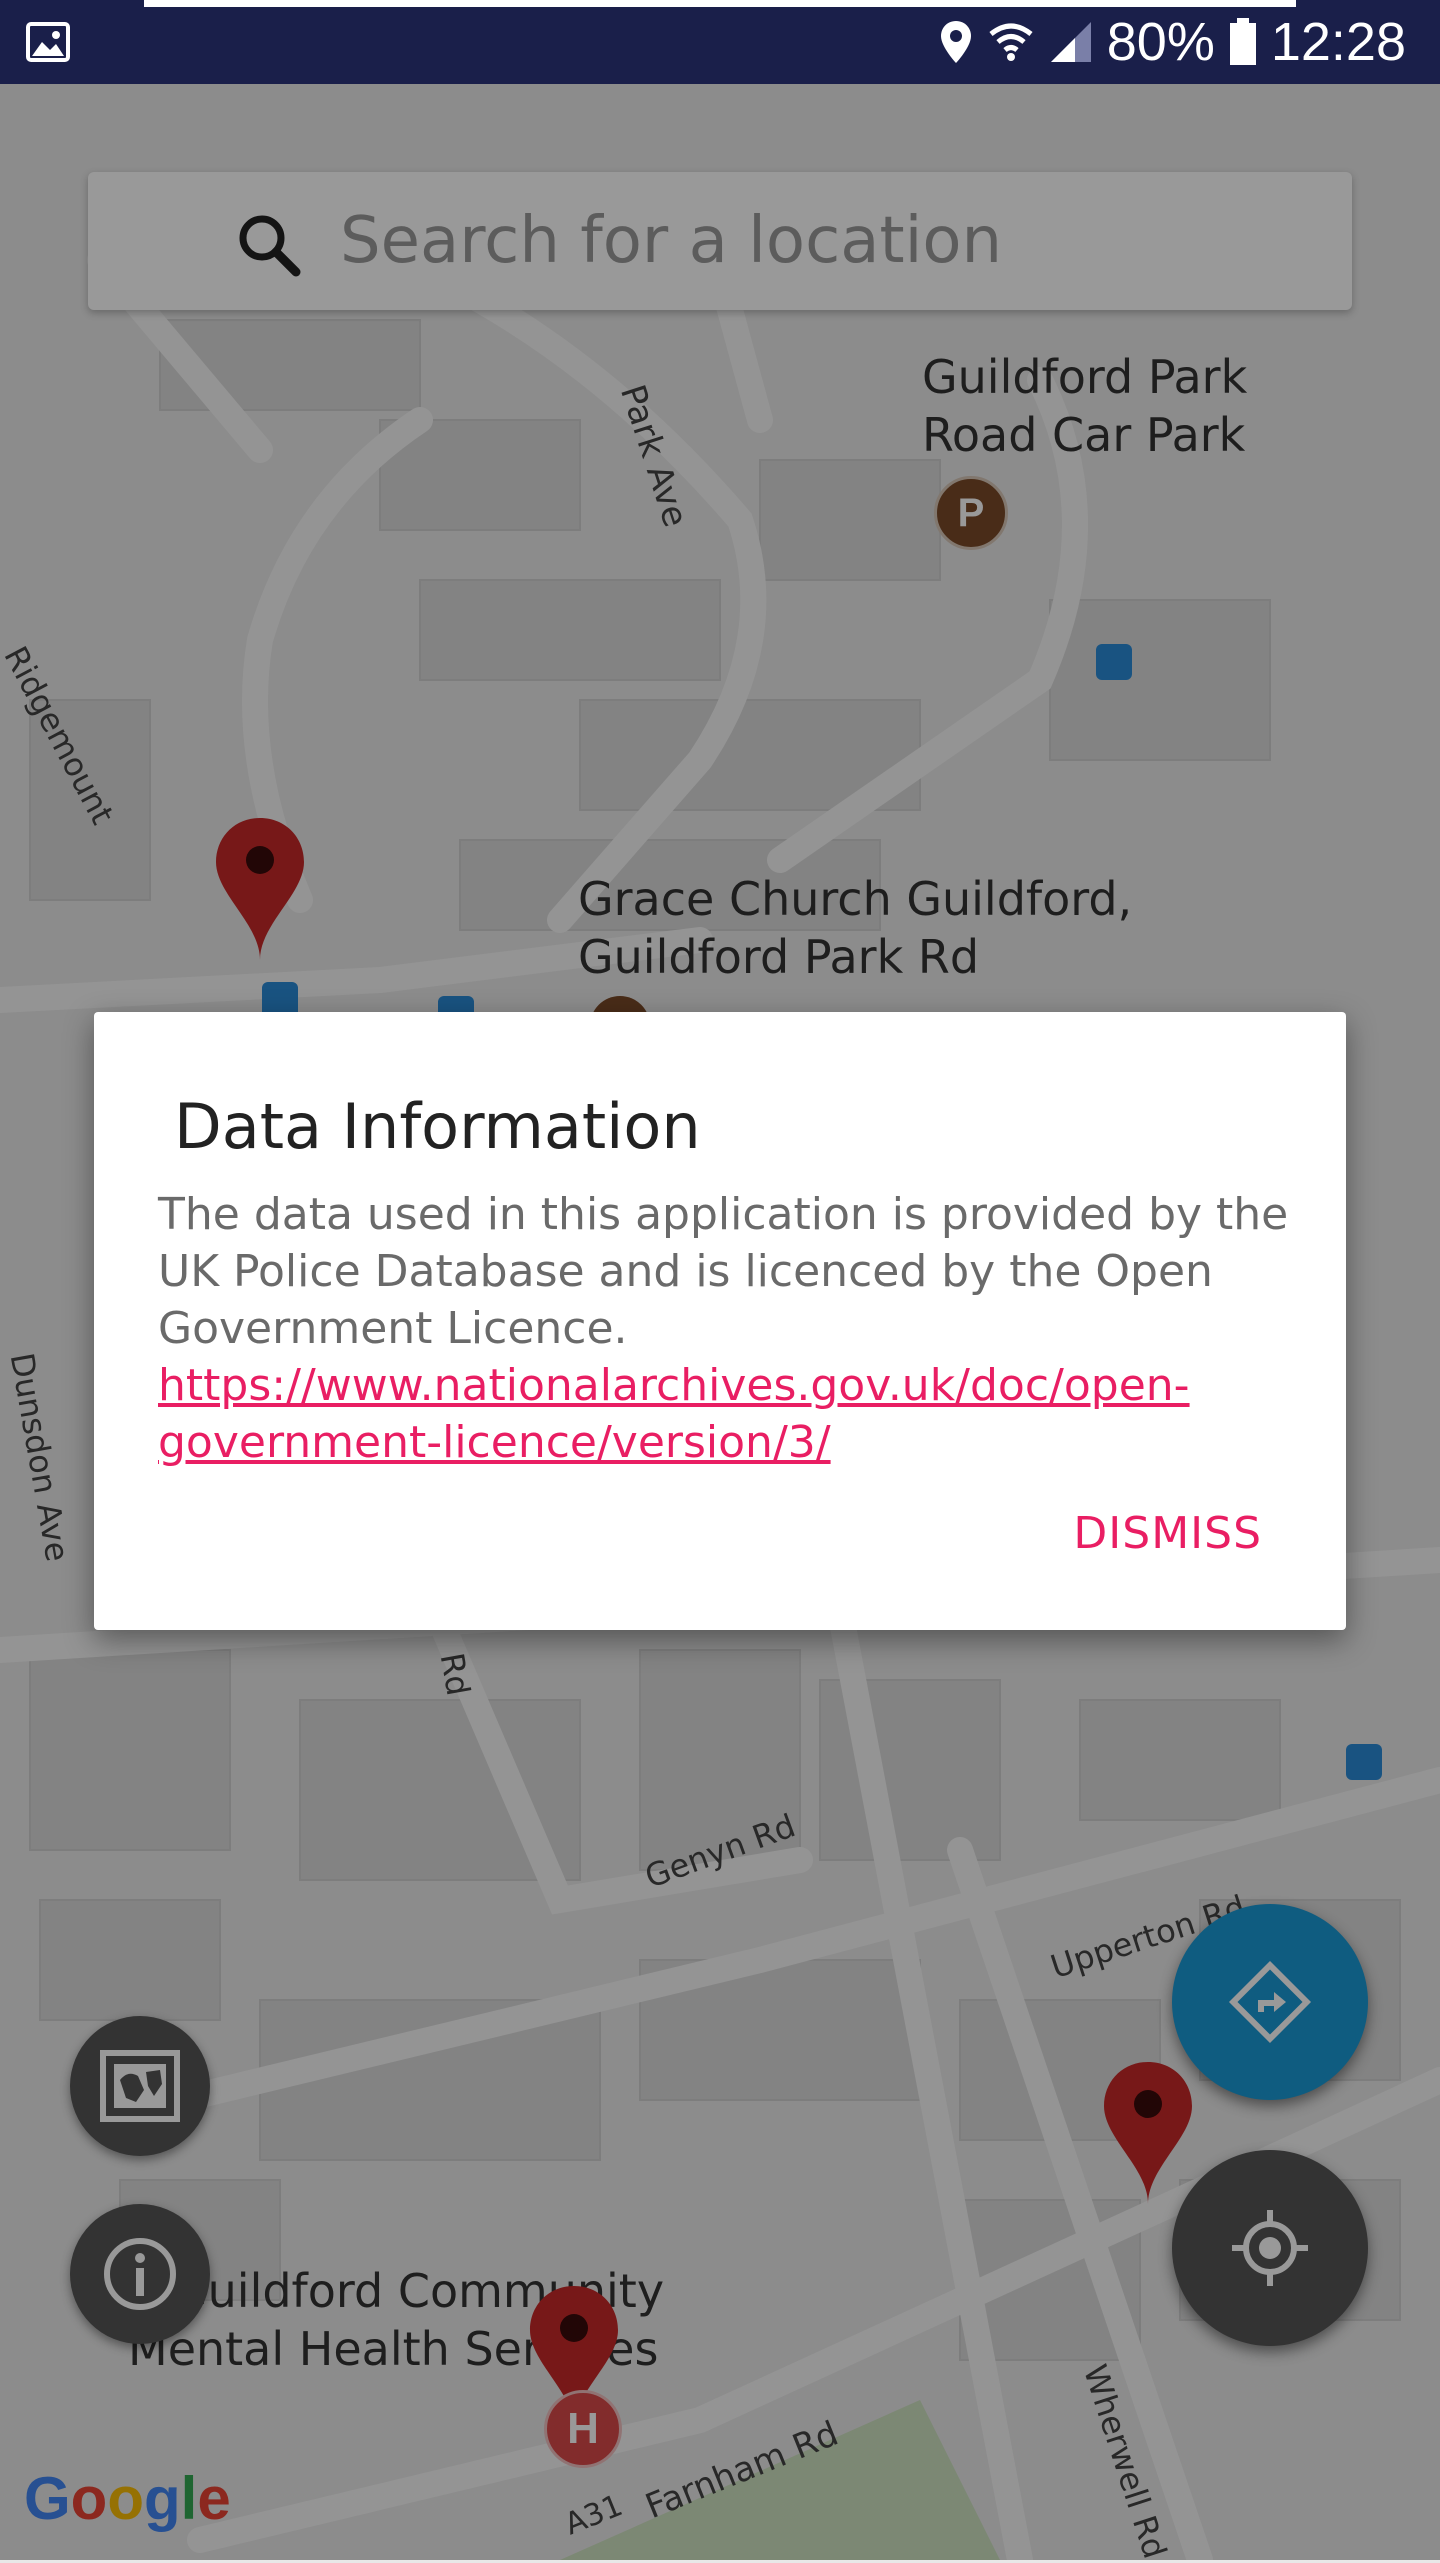 Image resolution: width=1440 pixels, height=2563 pixels. What do you see at coordinates (48, 42) in the screenshot?
I see `image-notification-icon` at bounding box center [48, 42].